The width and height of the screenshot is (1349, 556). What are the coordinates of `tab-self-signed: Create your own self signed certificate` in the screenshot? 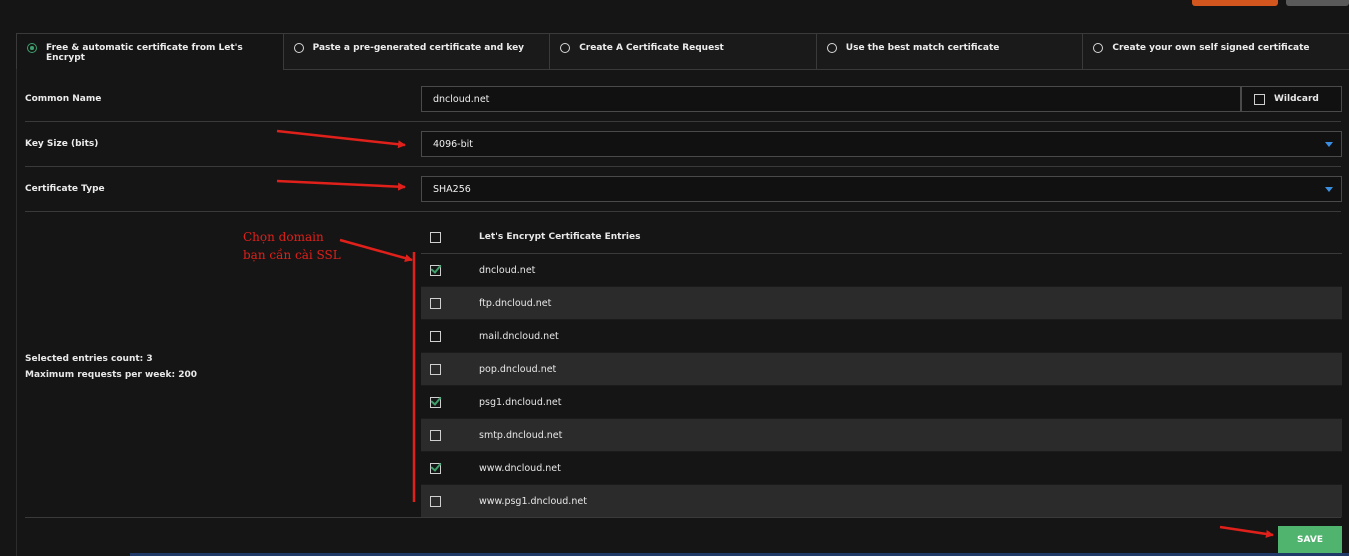 It's located at (1215, 52).